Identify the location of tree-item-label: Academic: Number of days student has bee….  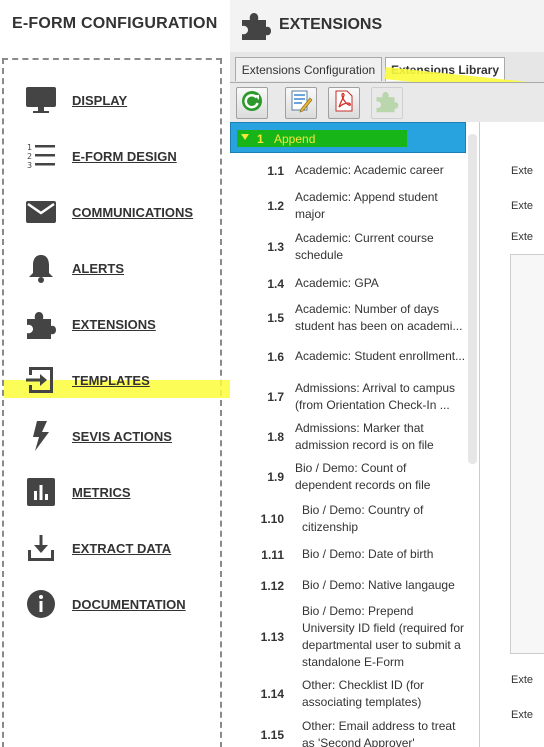
(380, 318).